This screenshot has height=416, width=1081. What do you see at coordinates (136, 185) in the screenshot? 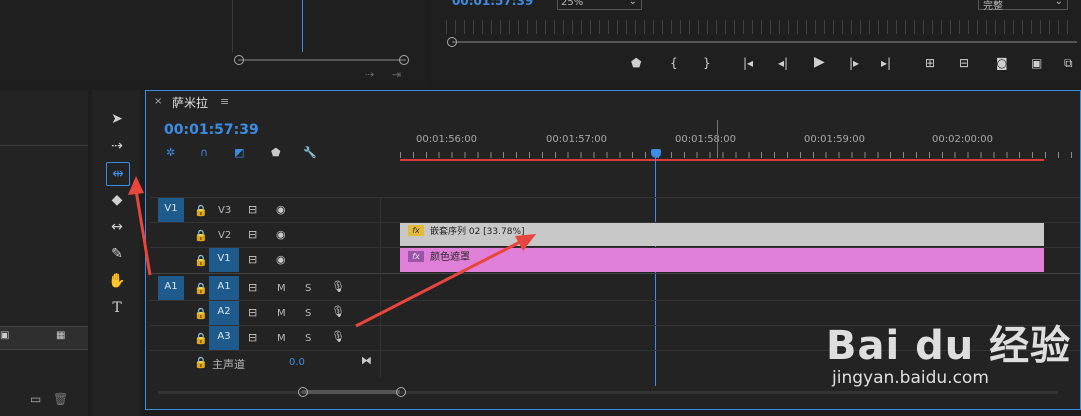
I see `annotation-arrowhead` at bounding box center [136, 185].